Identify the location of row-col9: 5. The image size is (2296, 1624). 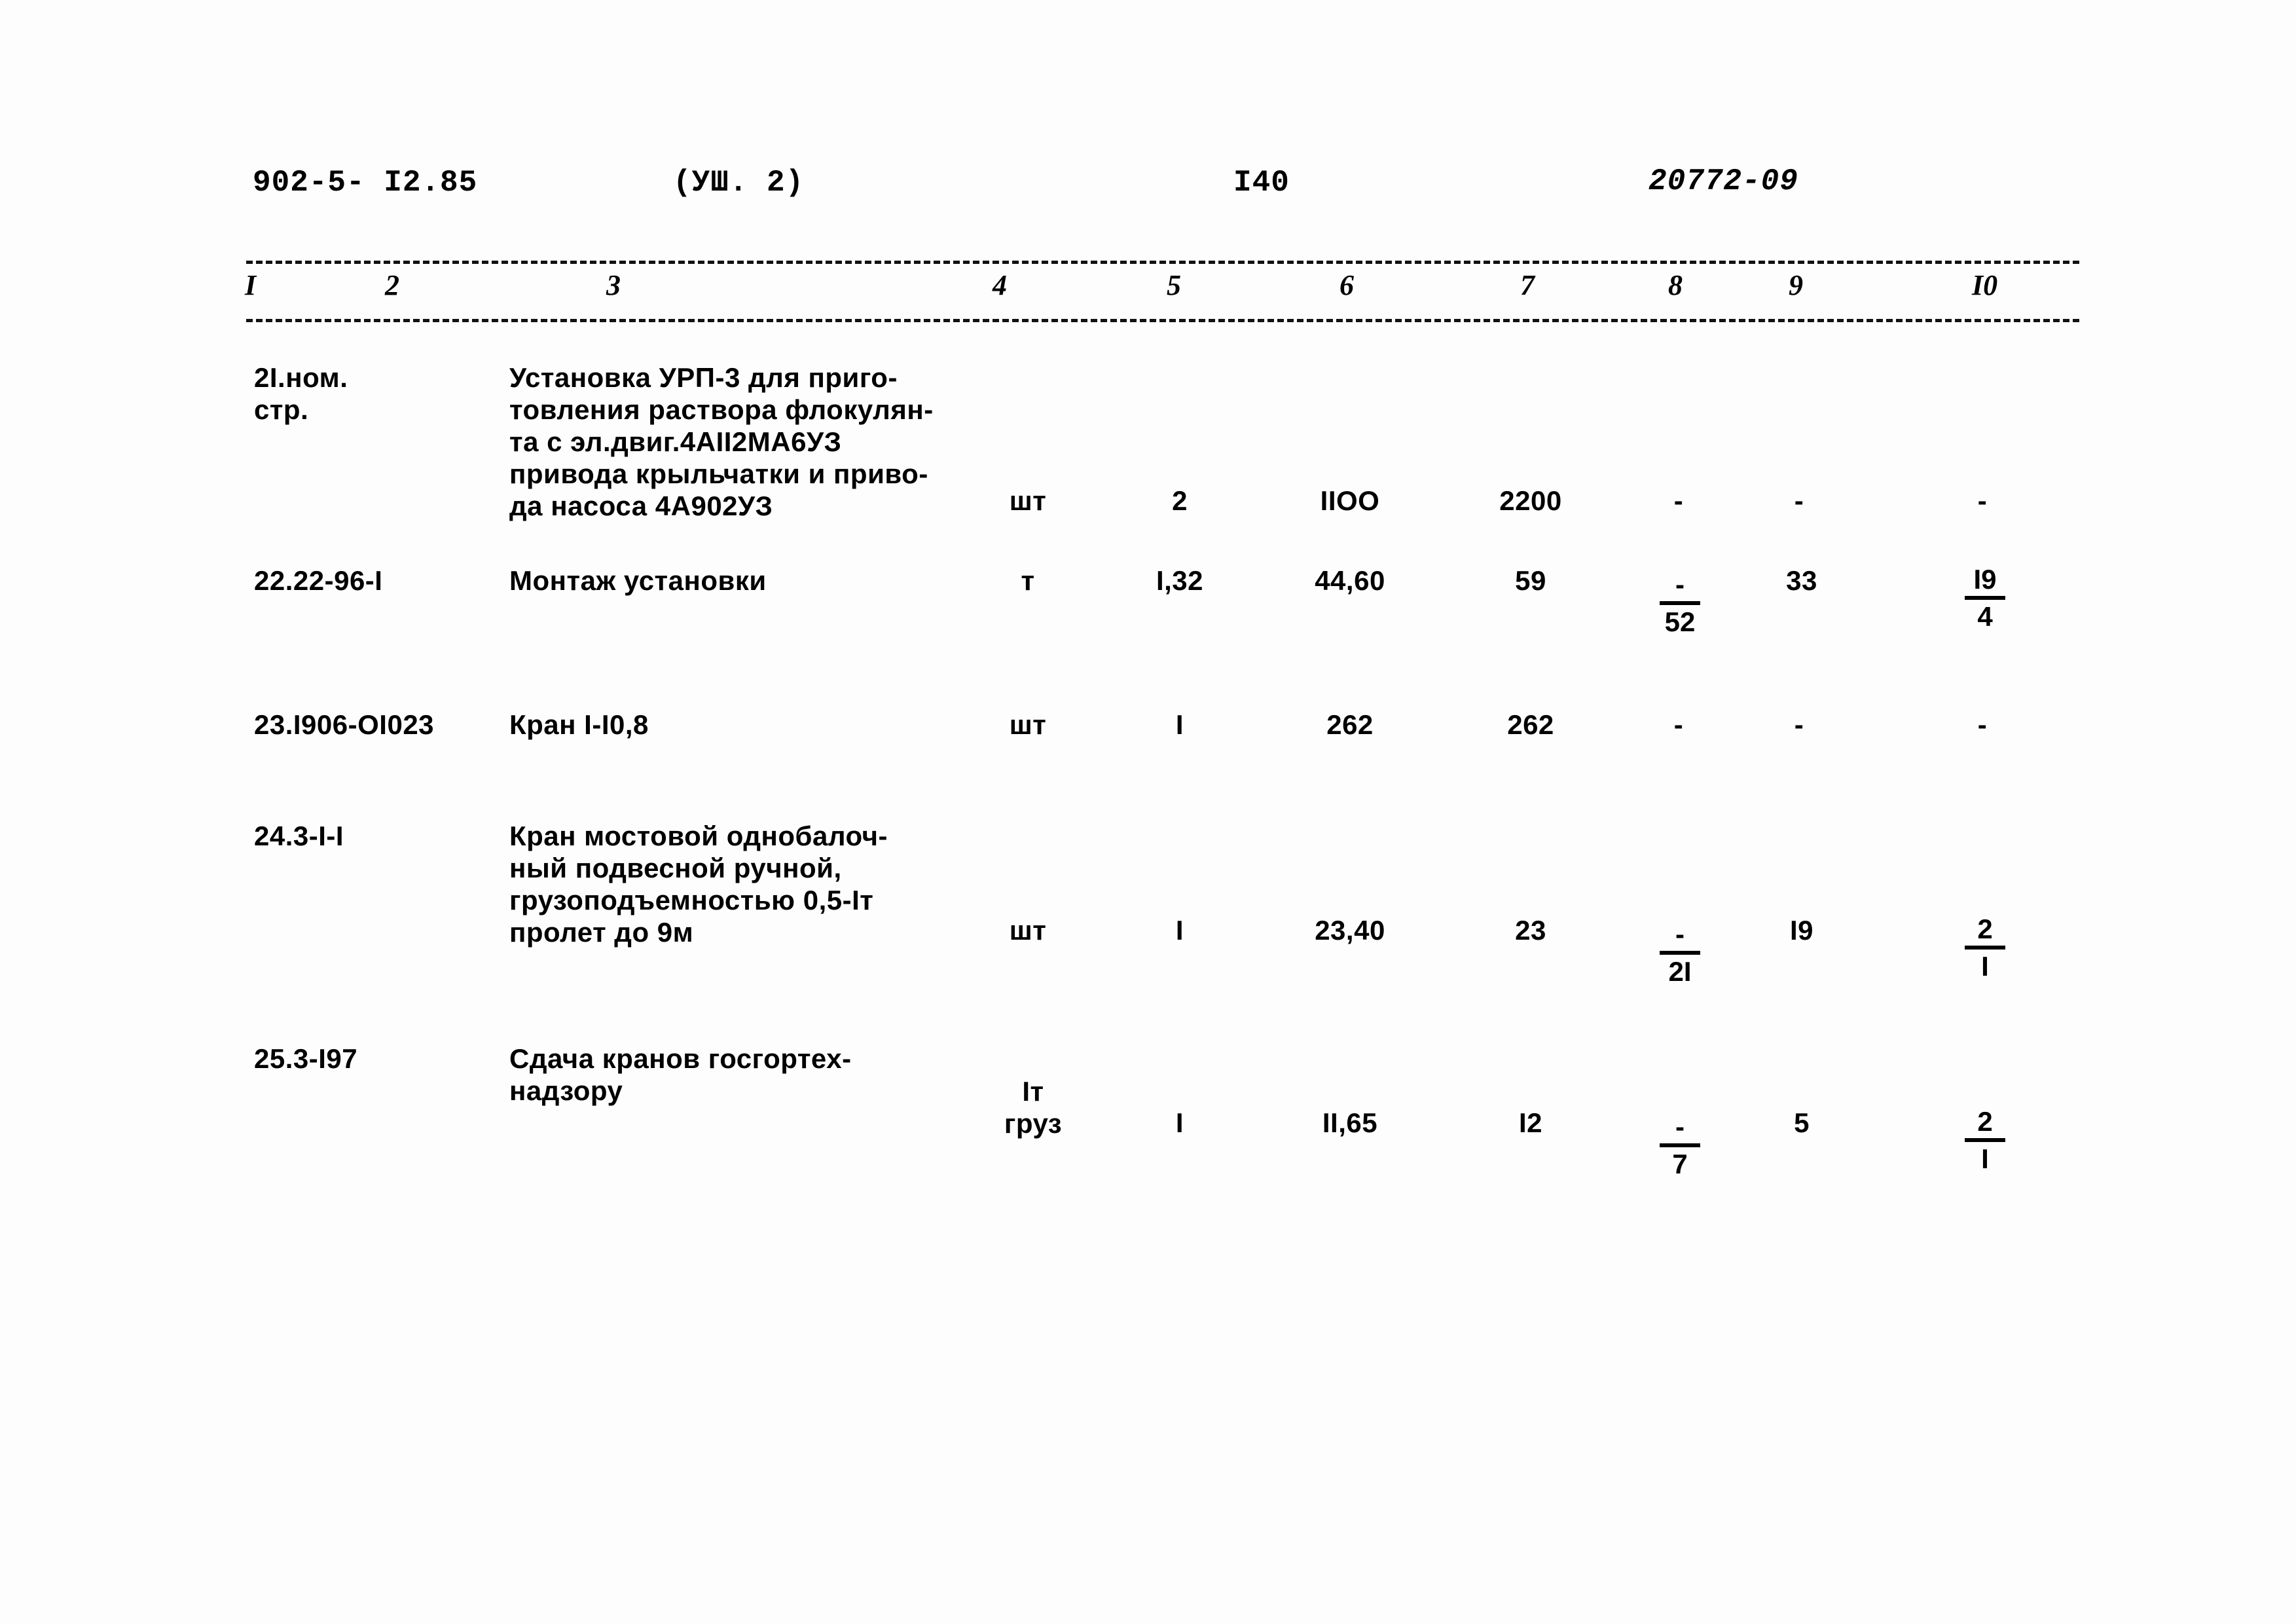
(1802, 1122).